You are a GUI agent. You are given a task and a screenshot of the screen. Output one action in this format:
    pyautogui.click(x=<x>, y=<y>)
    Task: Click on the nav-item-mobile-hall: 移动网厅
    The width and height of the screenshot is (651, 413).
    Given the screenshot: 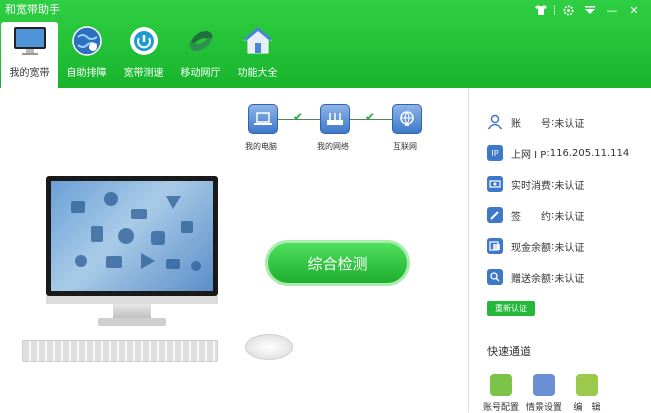 What is the action you would take?
    pyautogui.click(x=200, y=55)
    